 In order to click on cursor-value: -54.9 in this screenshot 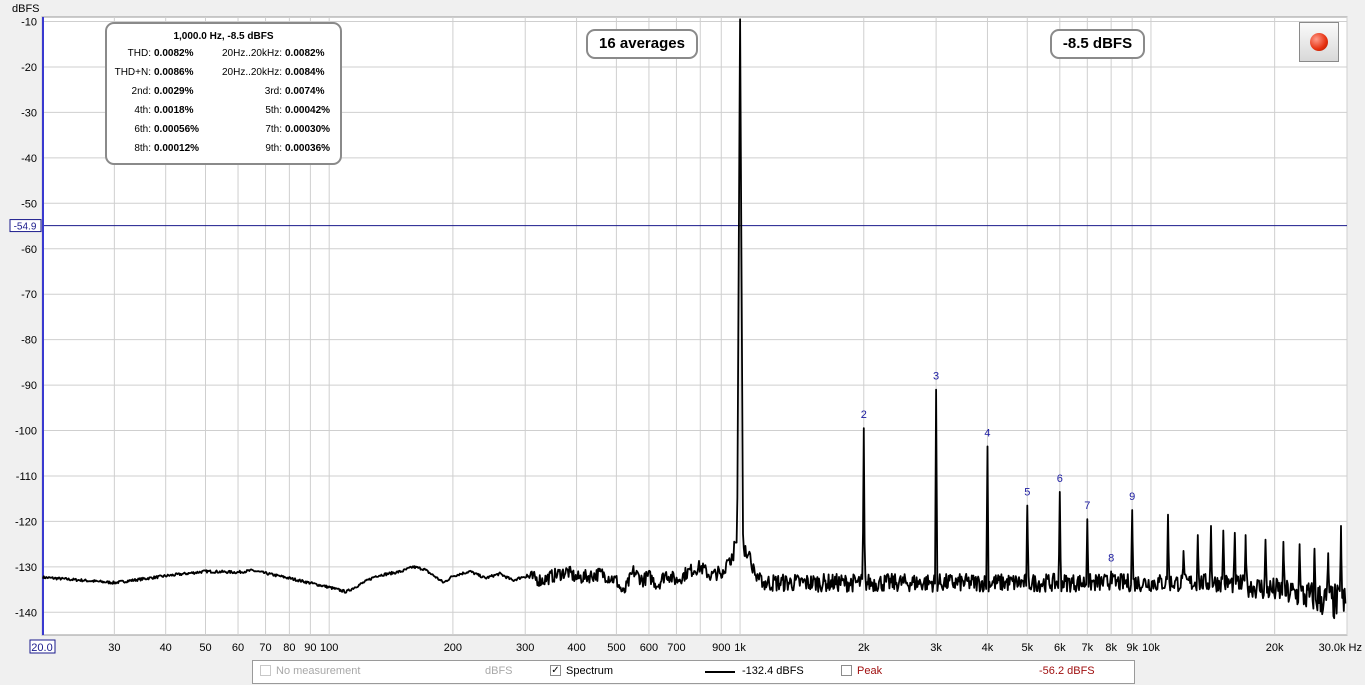, I will do `click(25, 227)`.